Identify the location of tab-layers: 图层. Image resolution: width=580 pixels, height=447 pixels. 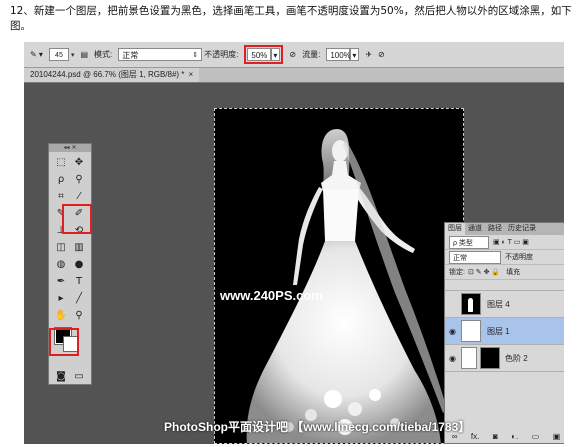
(455, 229).